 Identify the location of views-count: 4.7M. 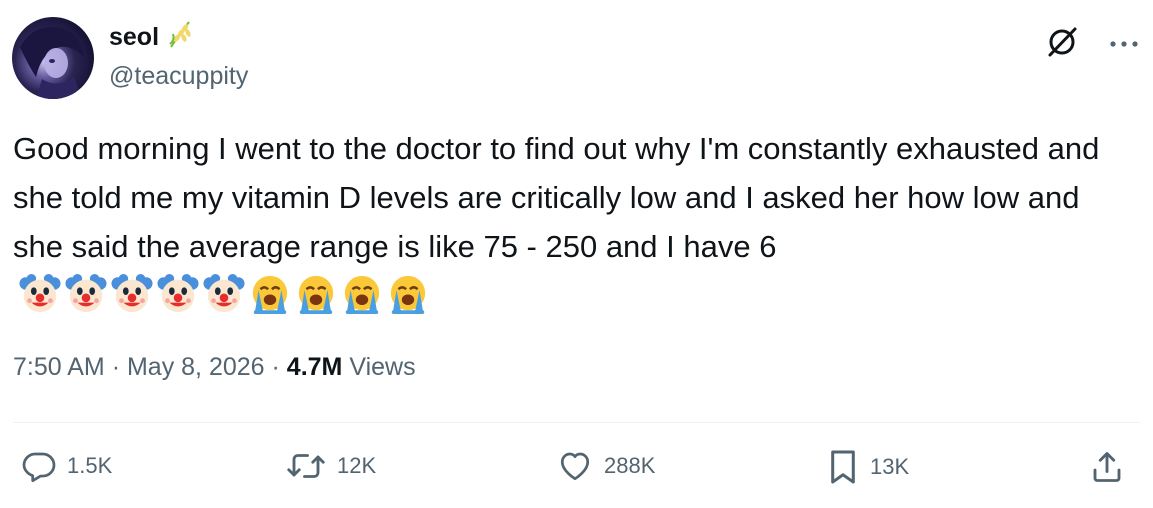
(315, 367).